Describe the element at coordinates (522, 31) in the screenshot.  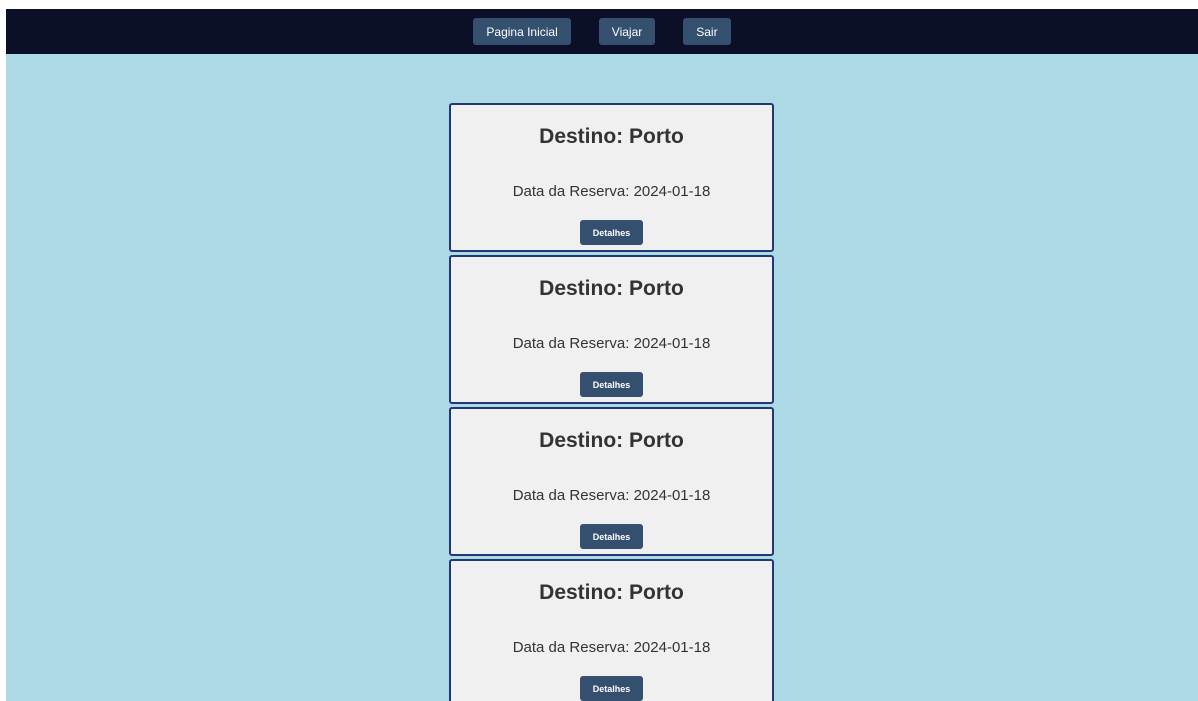
I see `nav-home-button: Pagina Inicial` at that location.